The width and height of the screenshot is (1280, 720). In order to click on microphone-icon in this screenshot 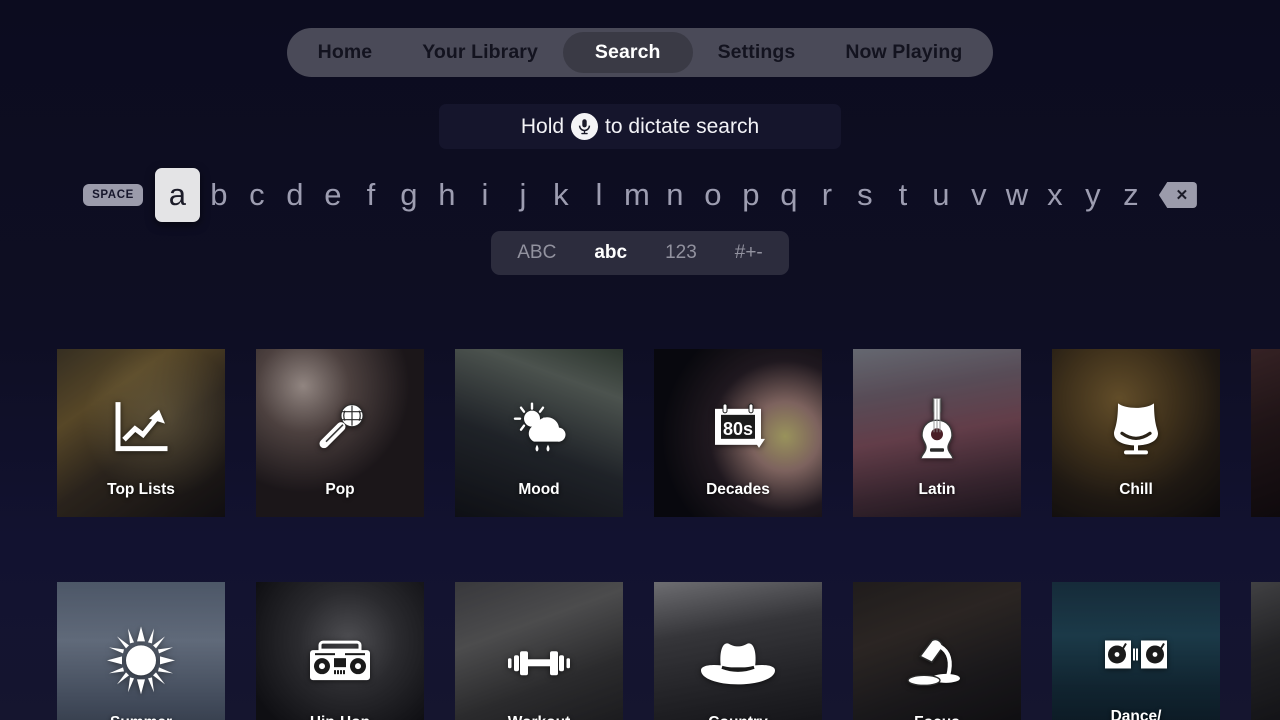, I will do `click(585, 126)`.